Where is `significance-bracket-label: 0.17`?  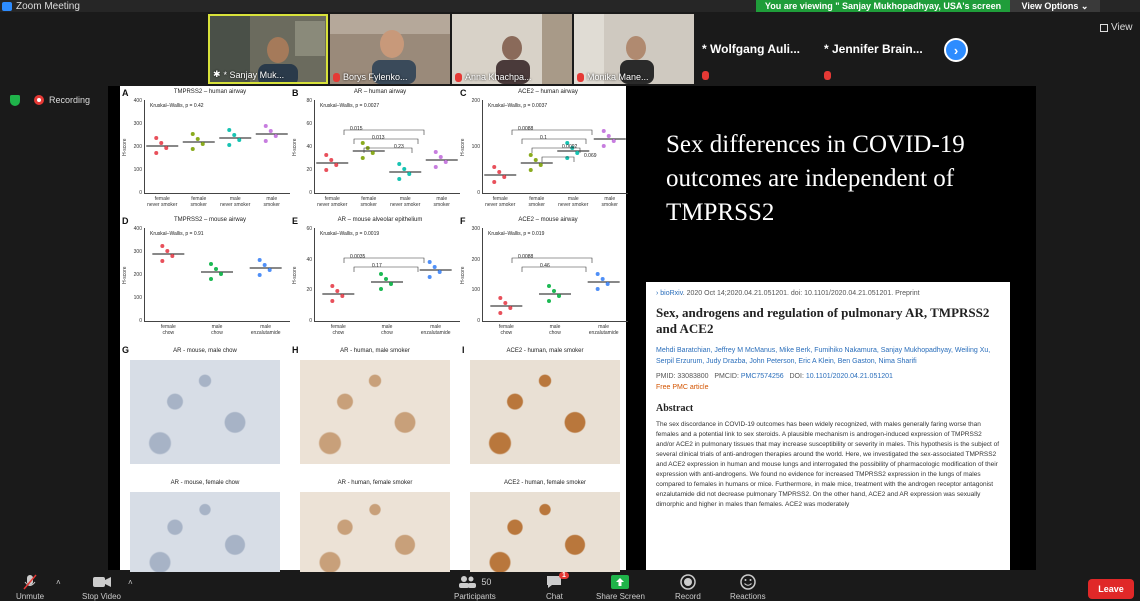 significance-bracket-label: 0.17 is located at coordinates (377, 266).